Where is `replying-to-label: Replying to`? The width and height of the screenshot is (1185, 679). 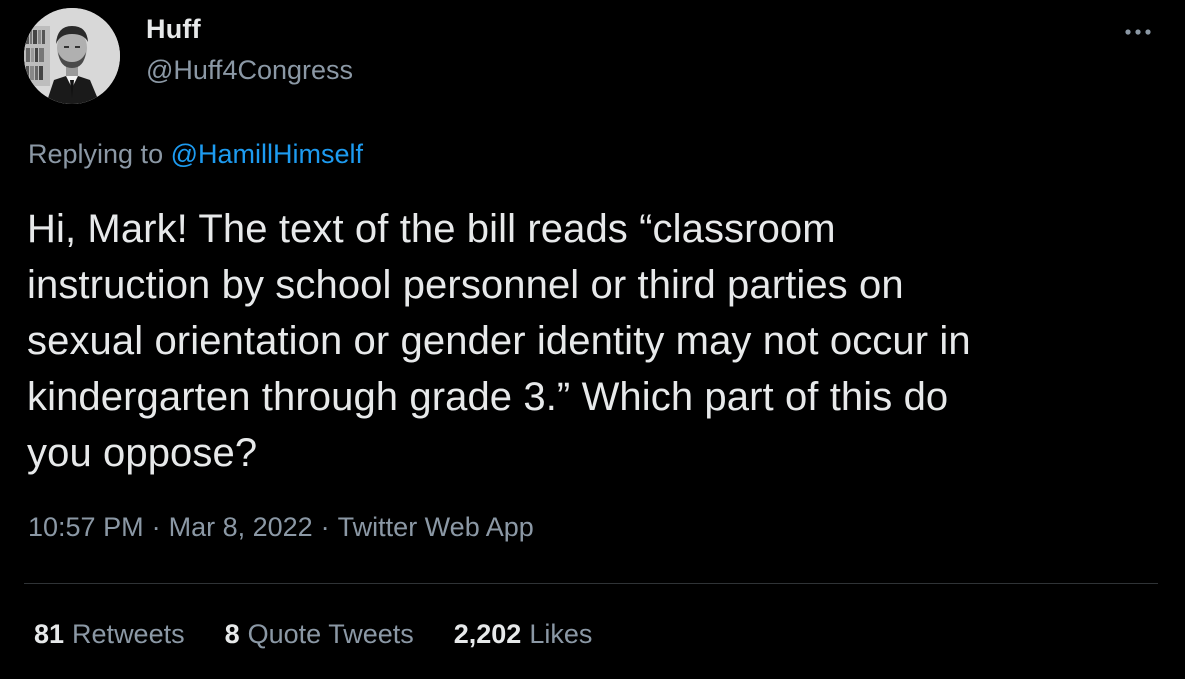
replying-to-label: Replying to is located at coordinates (96, 154).